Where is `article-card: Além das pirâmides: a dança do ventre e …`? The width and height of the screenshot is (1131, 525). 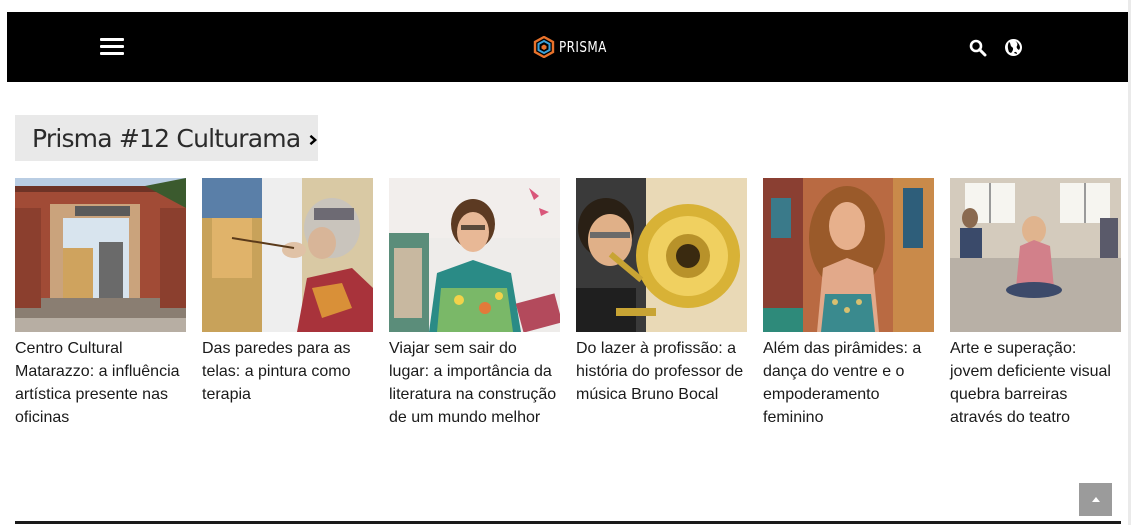
article-card: Além das pirâmides: a dança do ventre e … is located at coordinates (848, 303).